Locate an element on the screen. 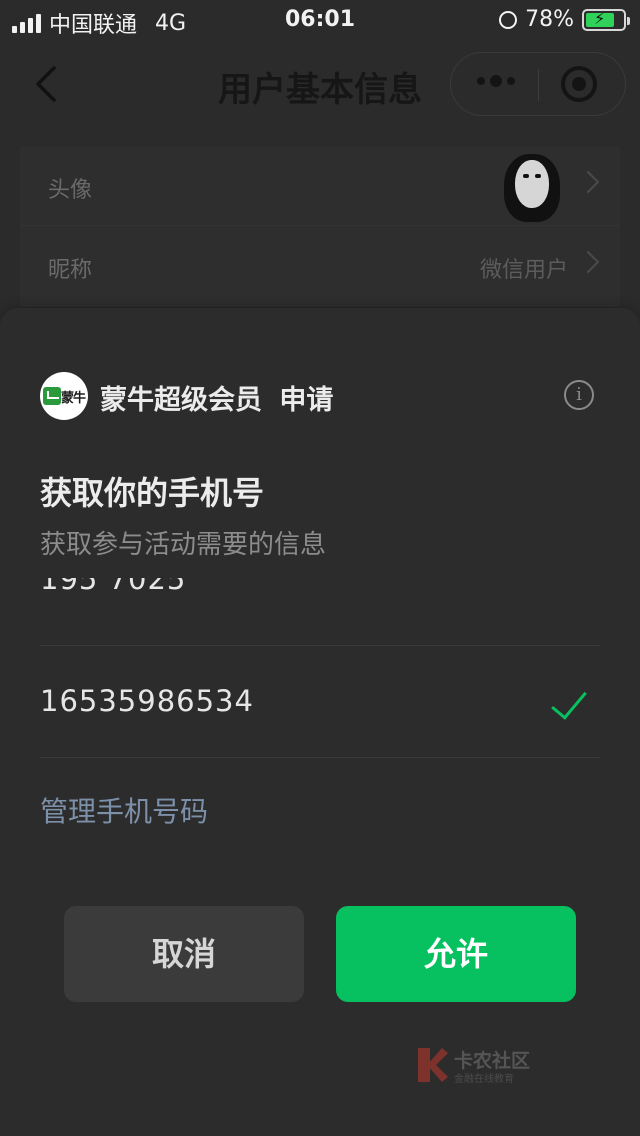  battery-icon: ⚡ is located at coordinates (606, 19).